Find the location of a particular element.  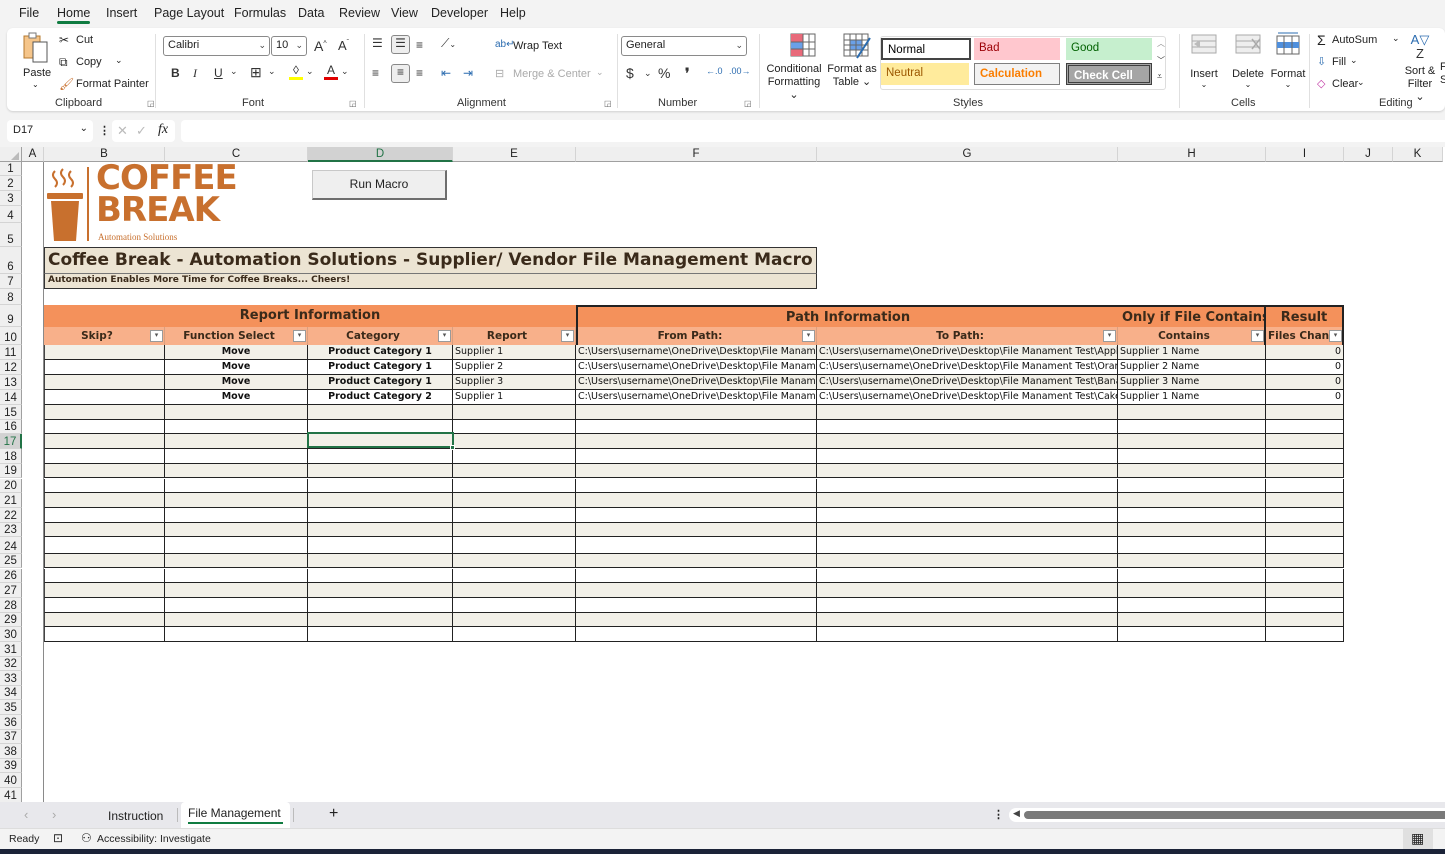

cell-contains: Supplier 1 Name is located at coordinates (1192, 352).